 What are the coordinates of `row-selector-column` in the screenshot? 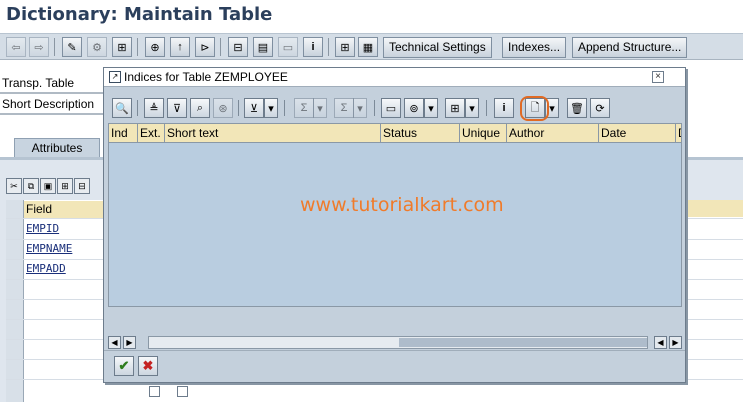 It's located at (15, 301).